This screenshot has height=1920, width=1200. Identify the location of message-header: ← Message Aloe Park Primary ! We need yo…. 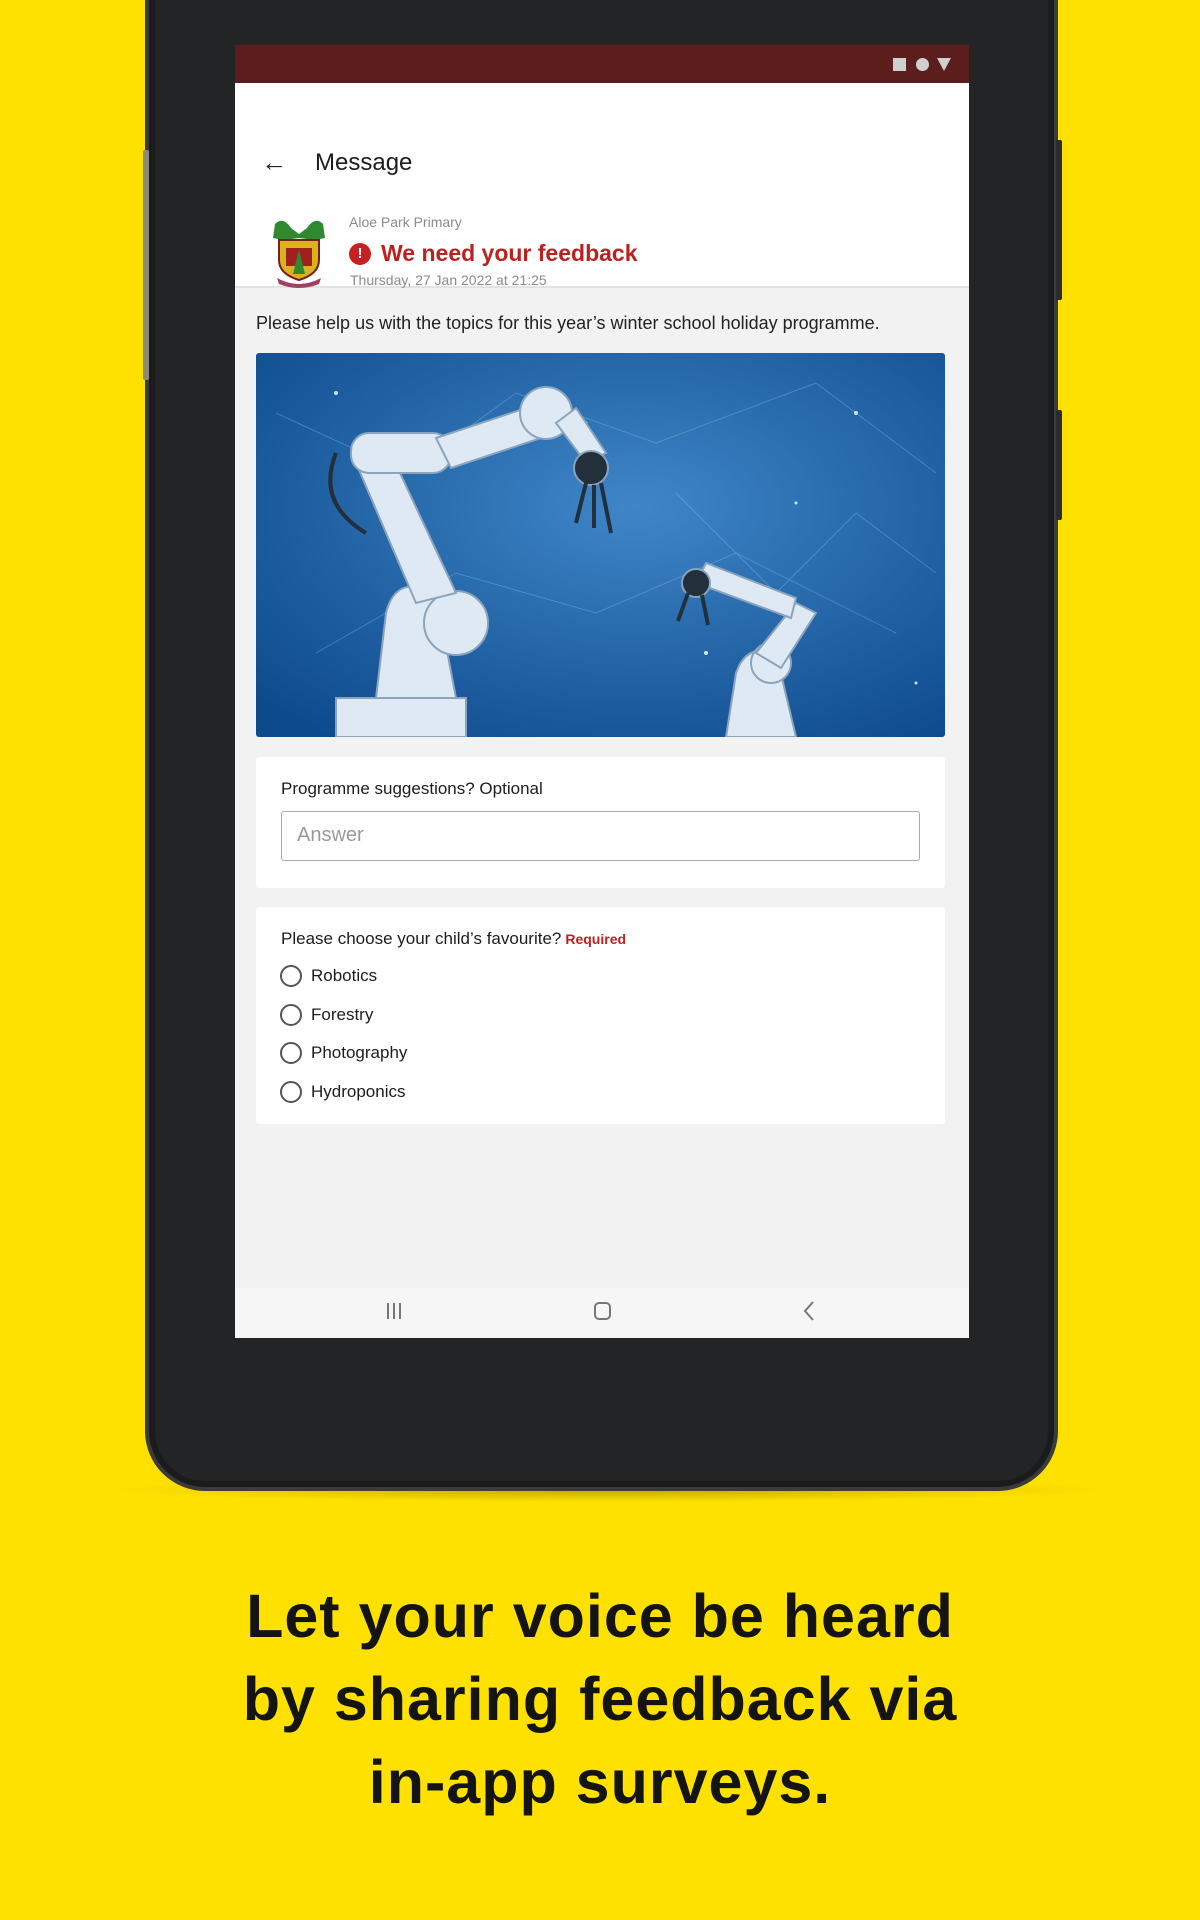
(602, 185).